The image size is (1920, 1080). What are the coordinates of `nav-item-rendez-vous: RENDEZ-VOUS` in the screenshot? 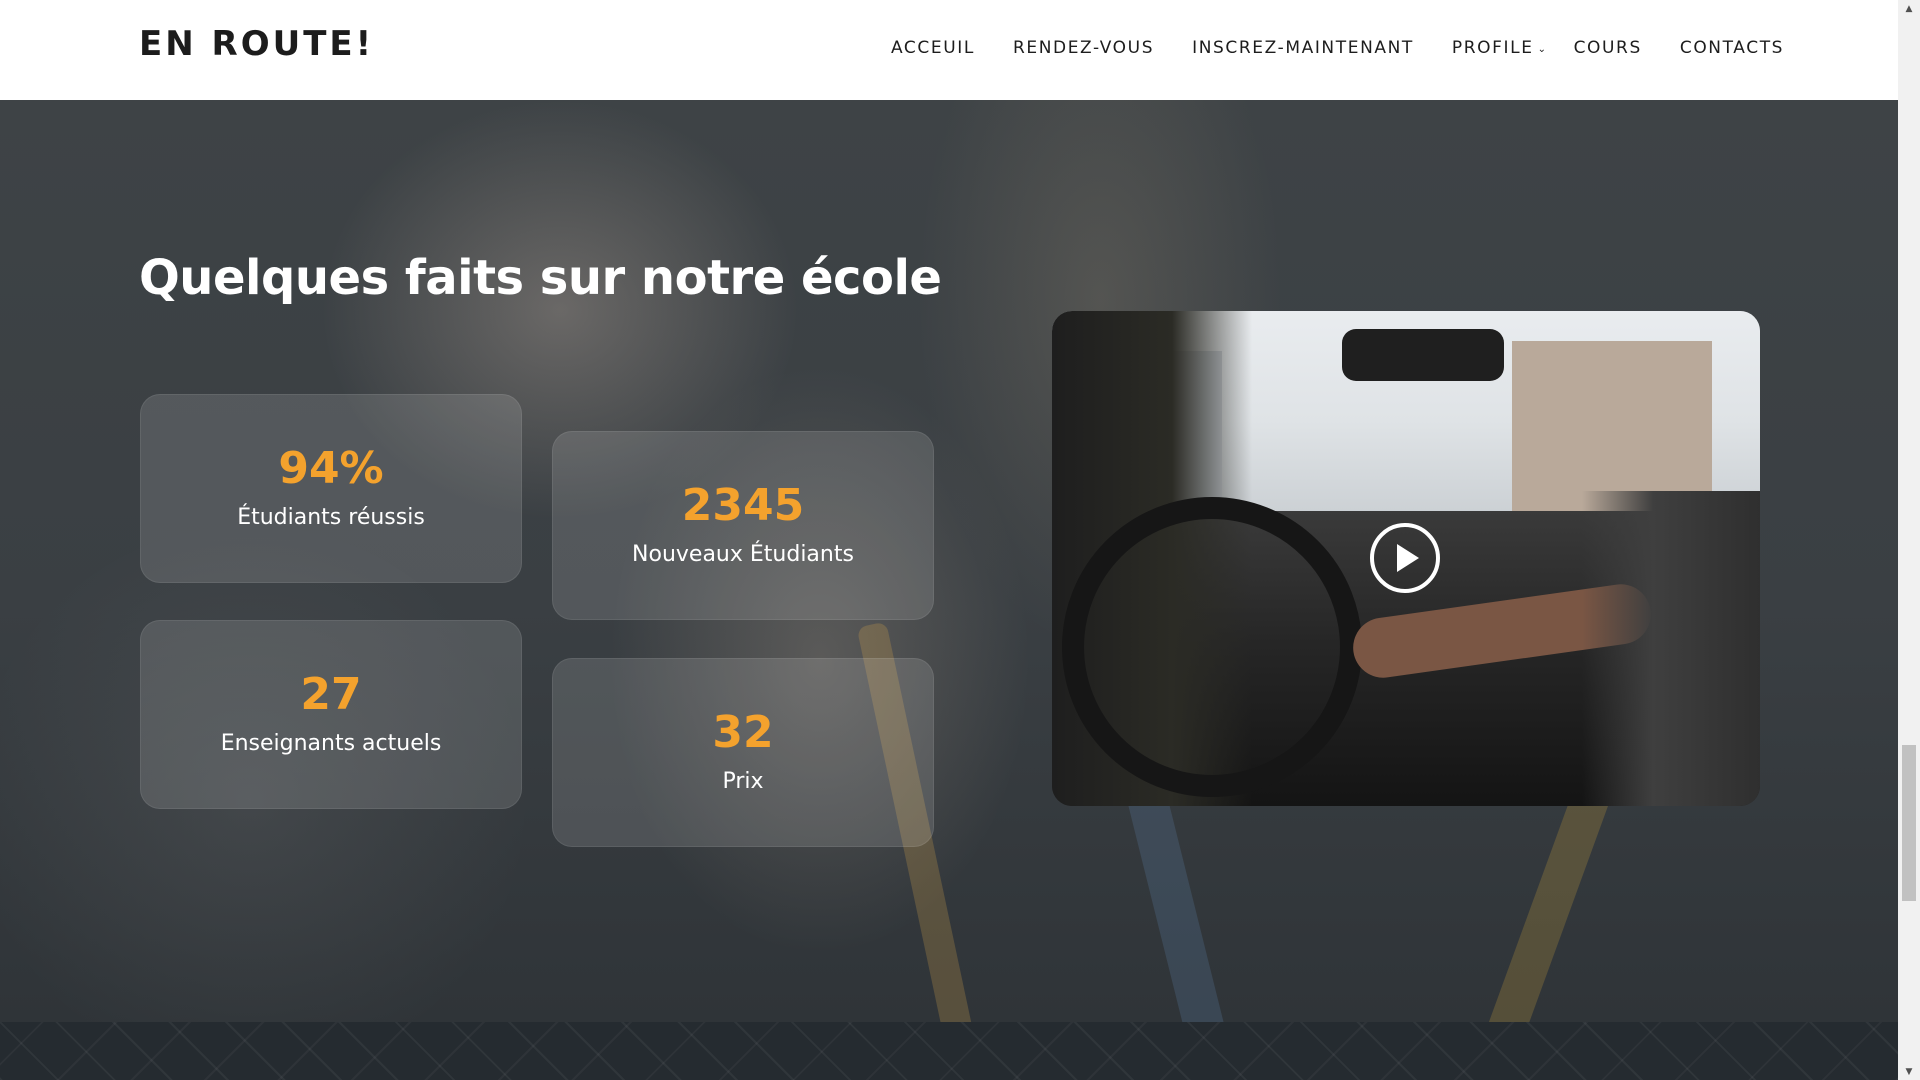 It's located at (1083, 48).